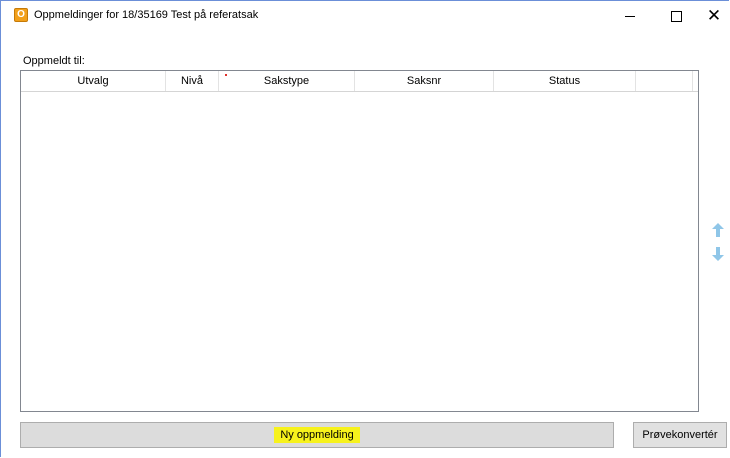 This screenshot has width=730, height=458. What do you see at coordinates (714, 15) in the screenshot?
I see `close-icon: ✕` at bounding box center [714, 15].